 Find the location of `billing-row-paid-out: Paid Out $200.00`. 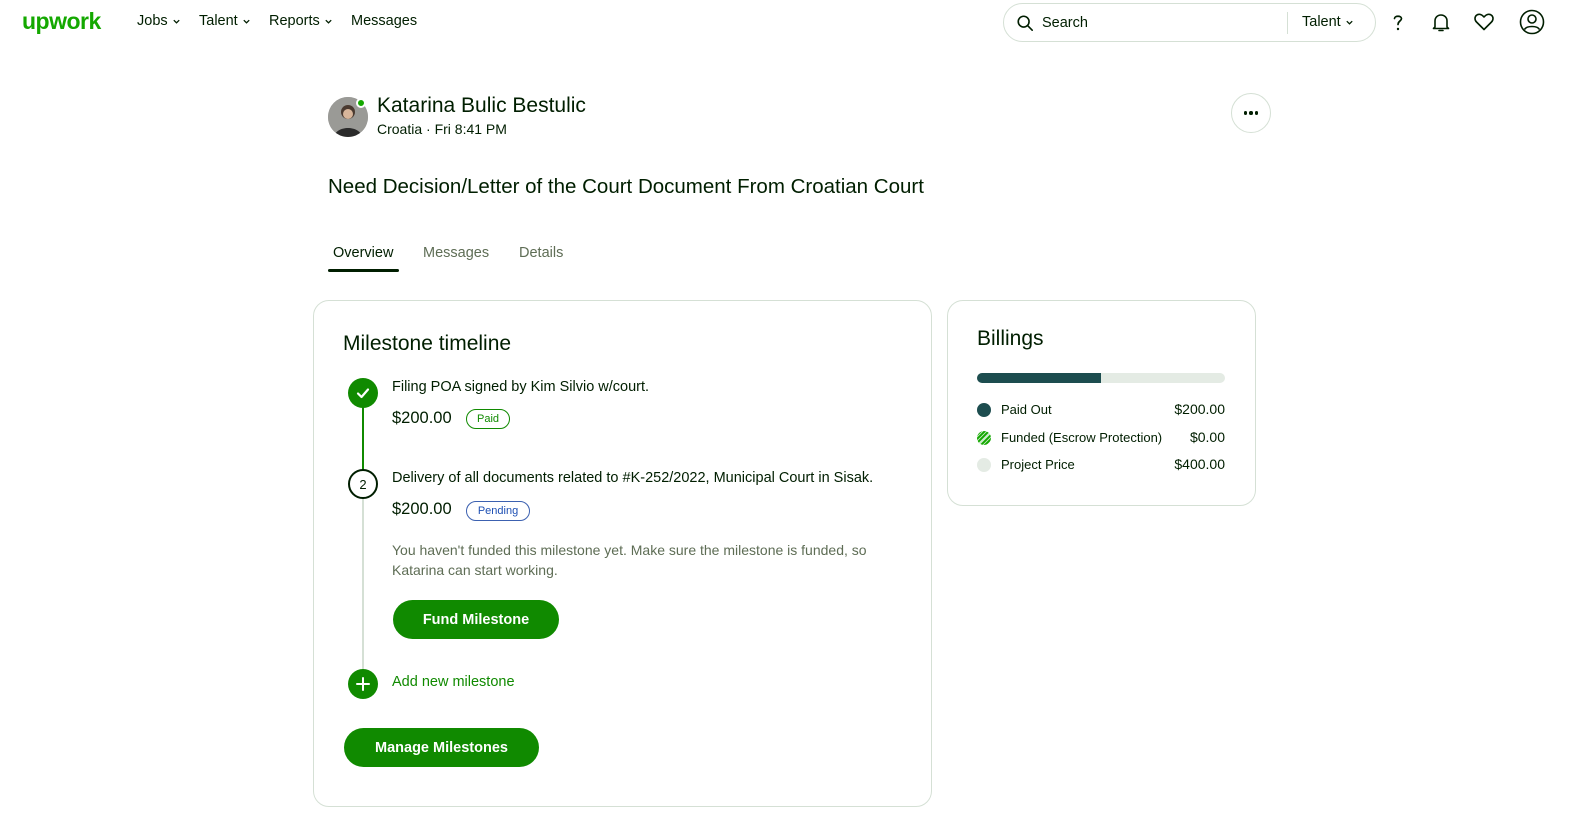

billing-row-paid-out: Paid Out $200.00 is located at coordinates (1101, 410).